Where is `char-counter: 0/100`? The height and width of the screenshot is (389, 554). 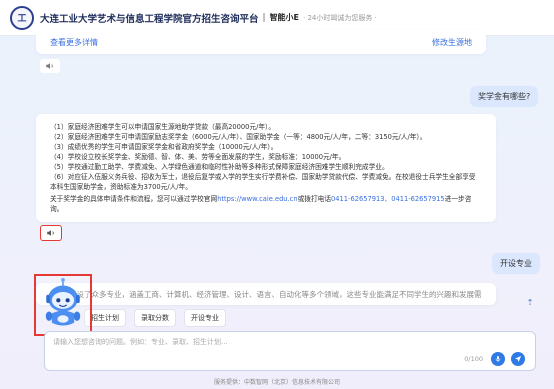
char-counter: 0/100 is located at coordinates (473, 359).